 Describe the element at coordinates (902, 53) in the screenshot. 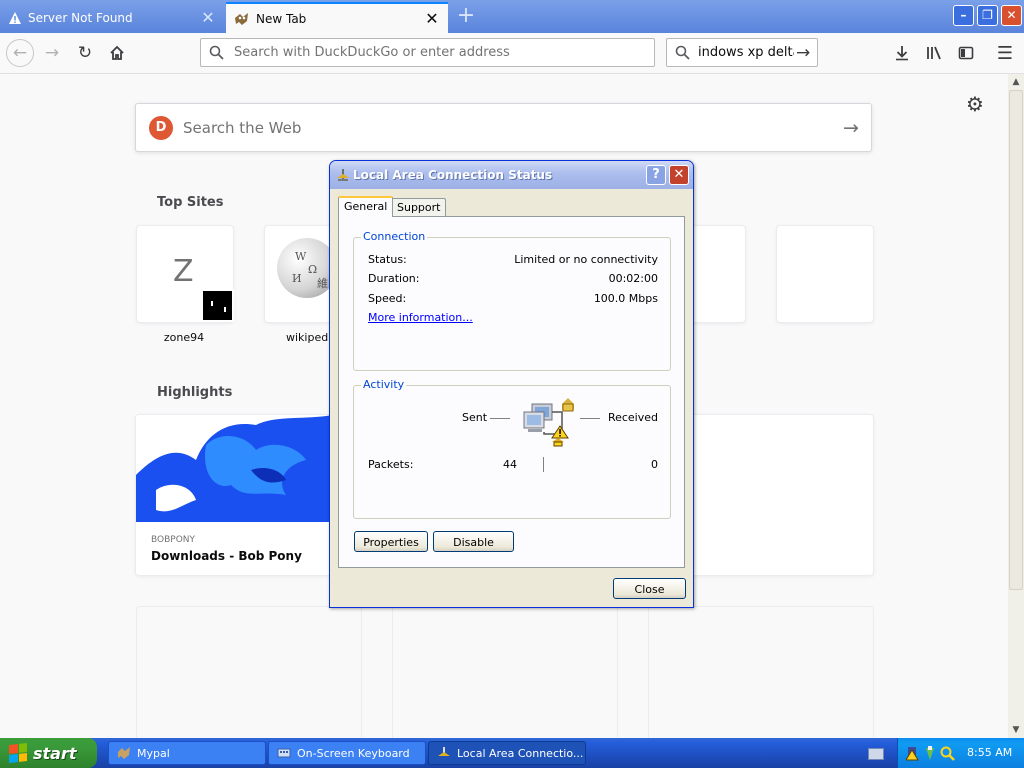

I see `download-icon` at that location.